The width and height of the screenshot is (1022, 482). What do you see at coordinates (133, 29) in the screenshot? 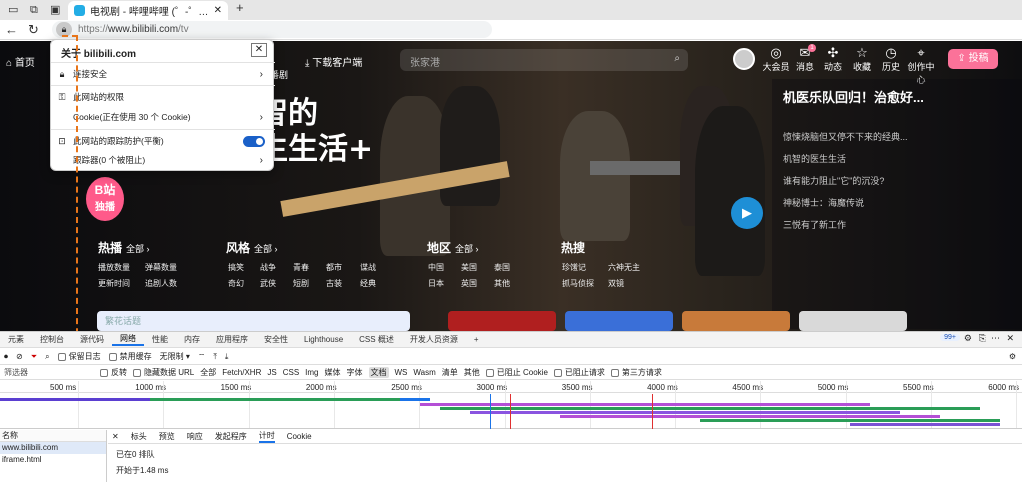
I see `url-text: https://www.bilibili.com/tv` at bounding box center [133, 29].